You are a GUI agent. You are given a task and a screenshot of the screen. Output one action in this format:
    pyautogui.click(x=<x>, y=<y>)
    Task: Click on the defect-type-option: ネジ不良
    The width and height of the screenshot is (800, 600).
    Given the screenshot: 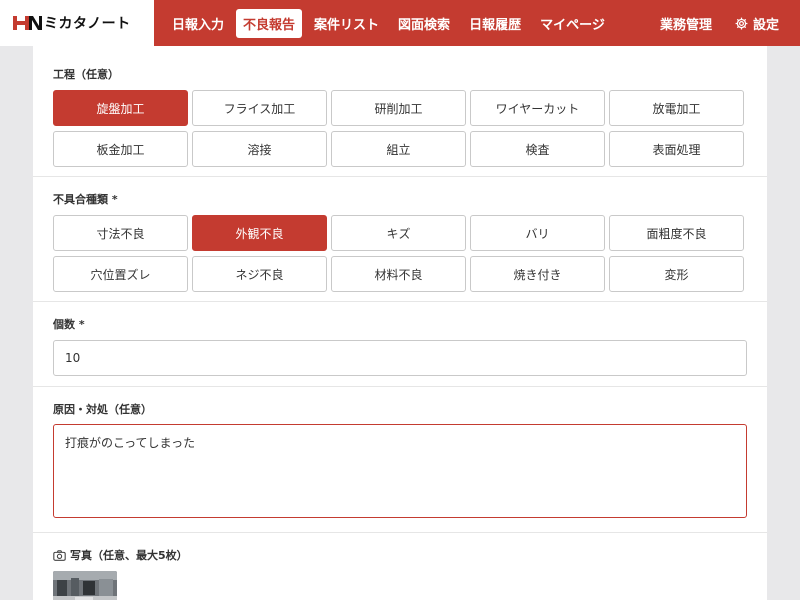 What is the action you would take?
    pyautogui.click(x=259, y=274)
    